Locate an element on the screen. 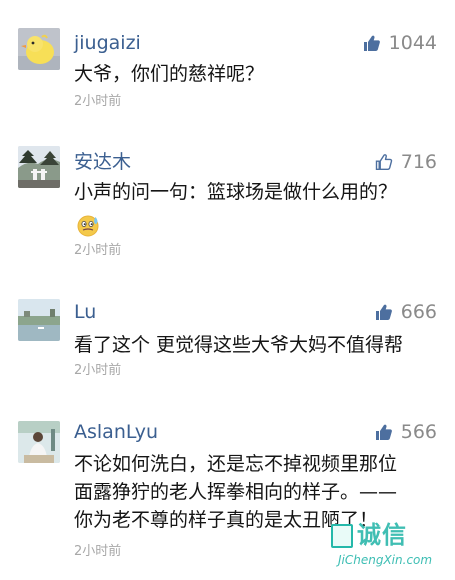 The image size is (455, 580). like-count: 566 is located at coordinates (418, 432).